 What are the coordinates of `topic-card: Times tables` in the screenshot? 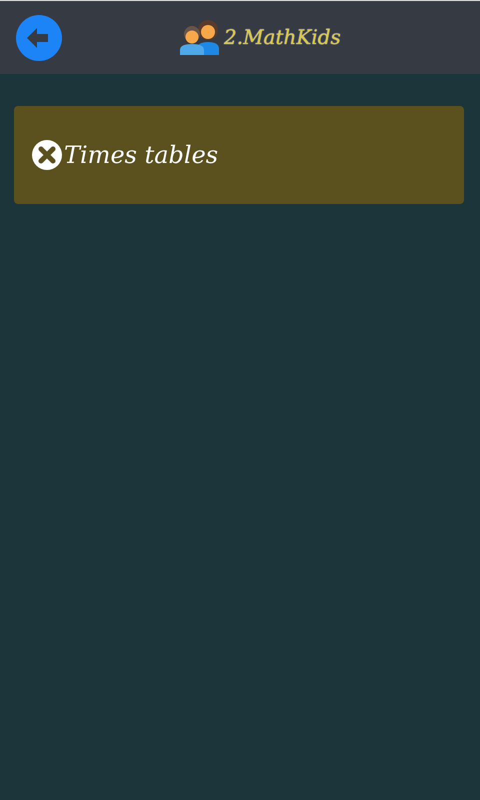 It's located at (239, 155).